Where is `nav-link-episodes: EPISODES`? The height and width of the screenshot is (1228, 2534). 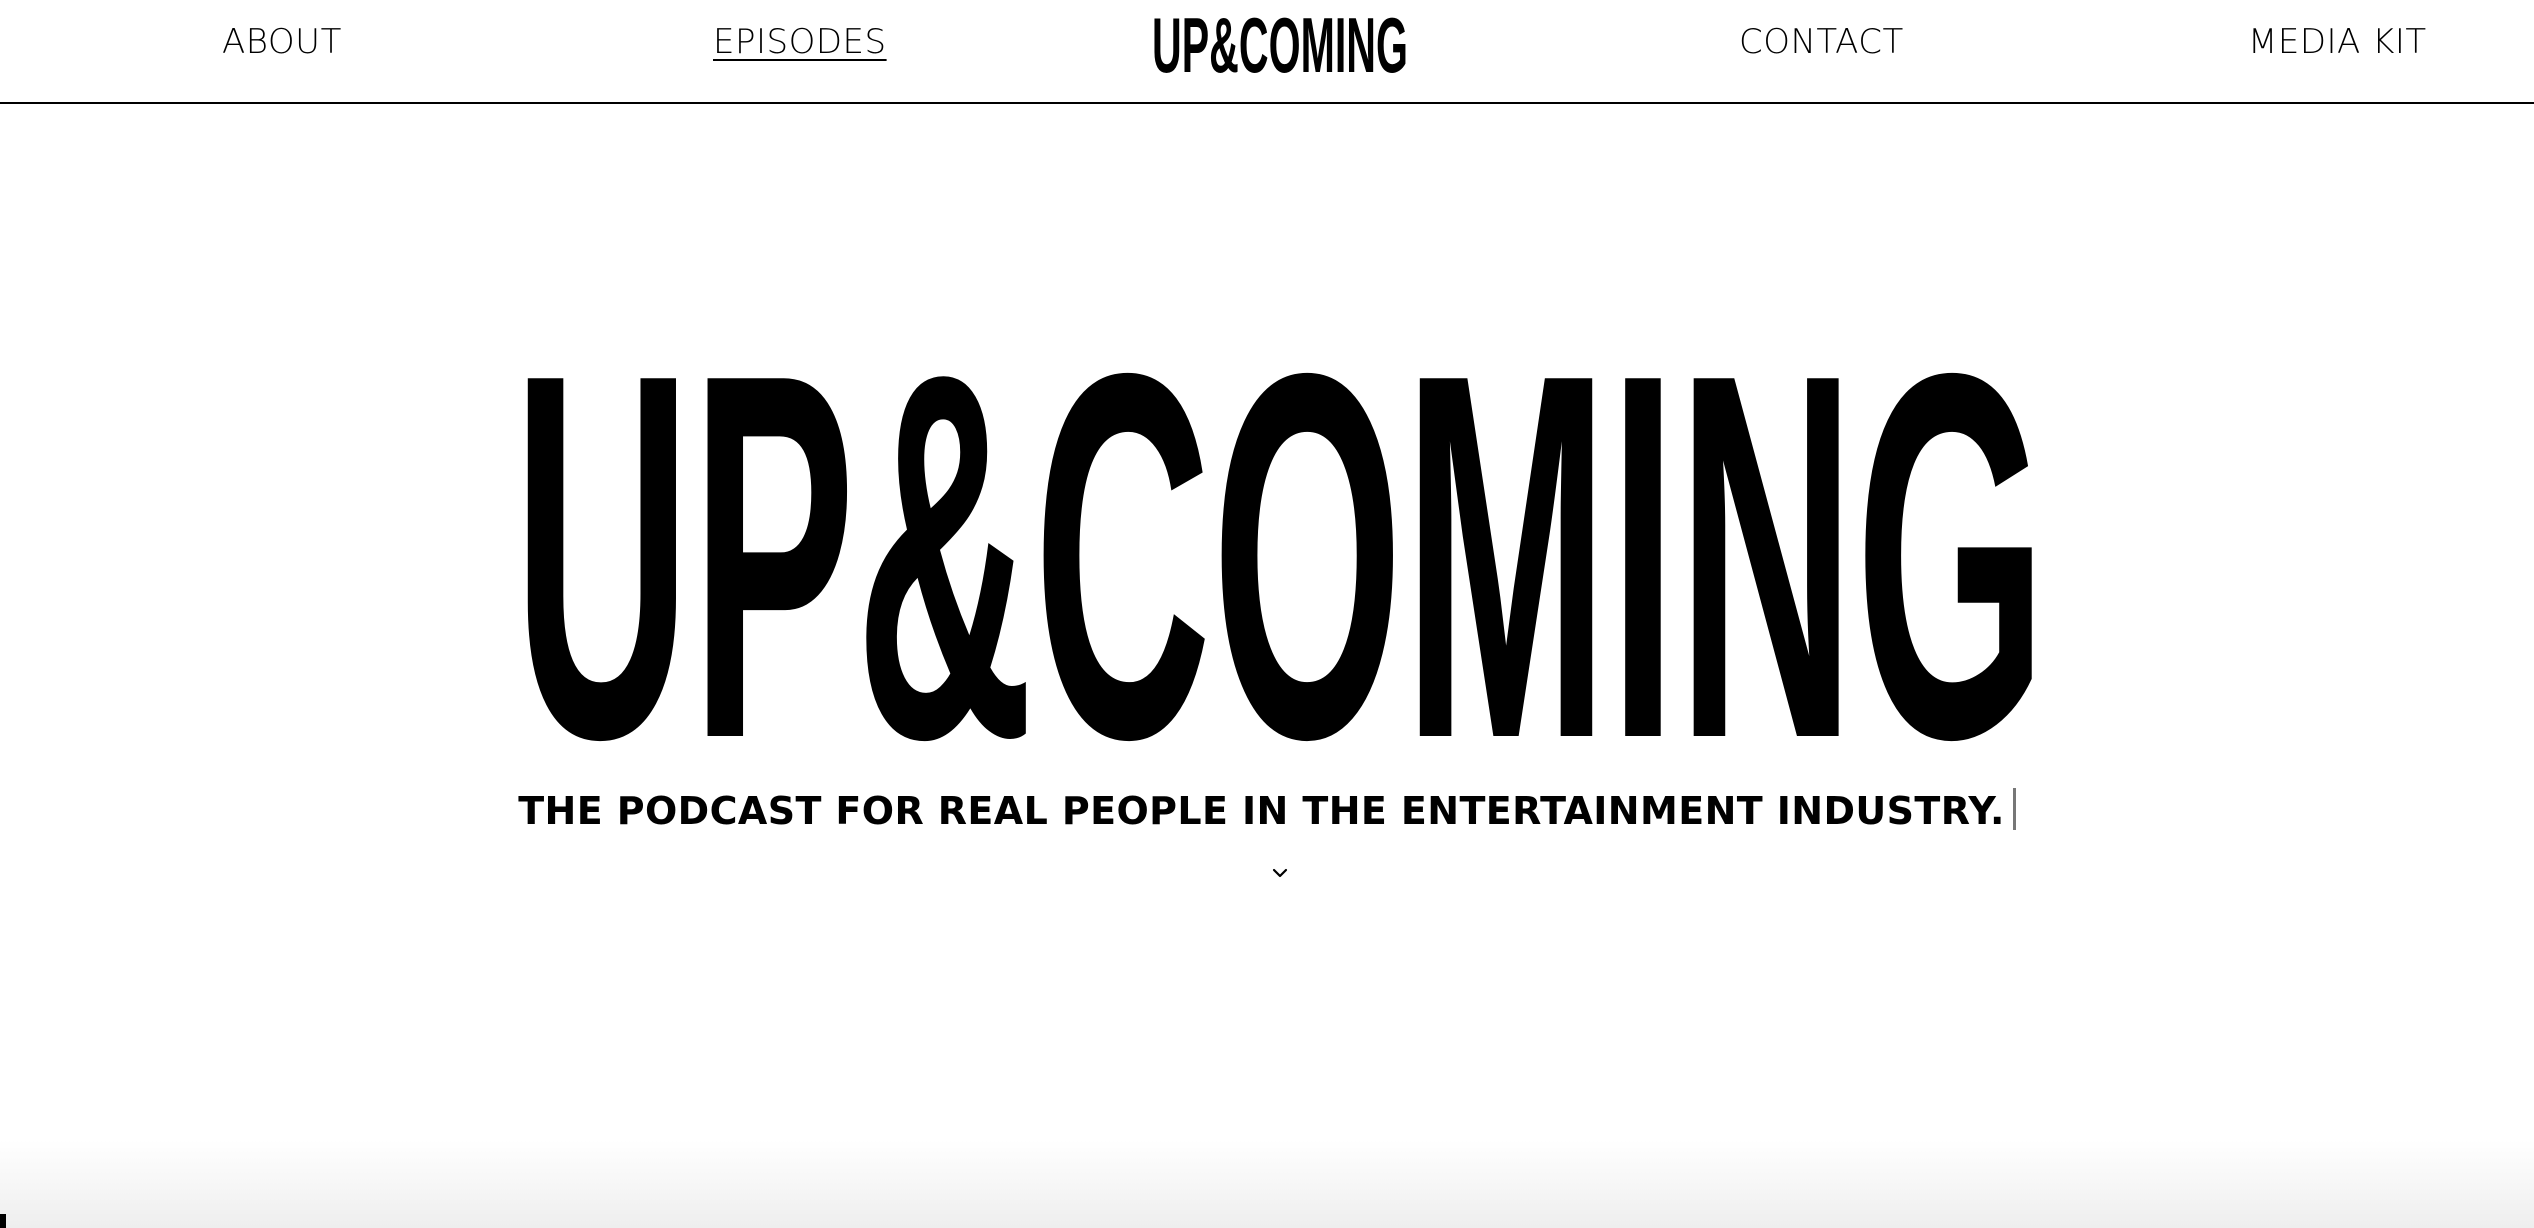
nav-link-episodes: EPISODES is located at coordinates (800, 42).